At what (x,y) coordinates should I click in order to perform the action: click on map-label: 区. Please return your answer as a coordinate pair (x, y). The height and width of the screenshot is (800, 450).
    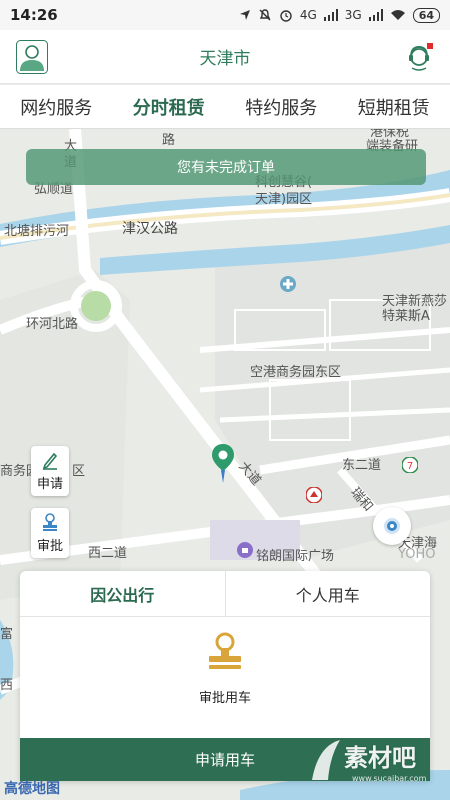
    Looking at the image, I should click on (79, 471).